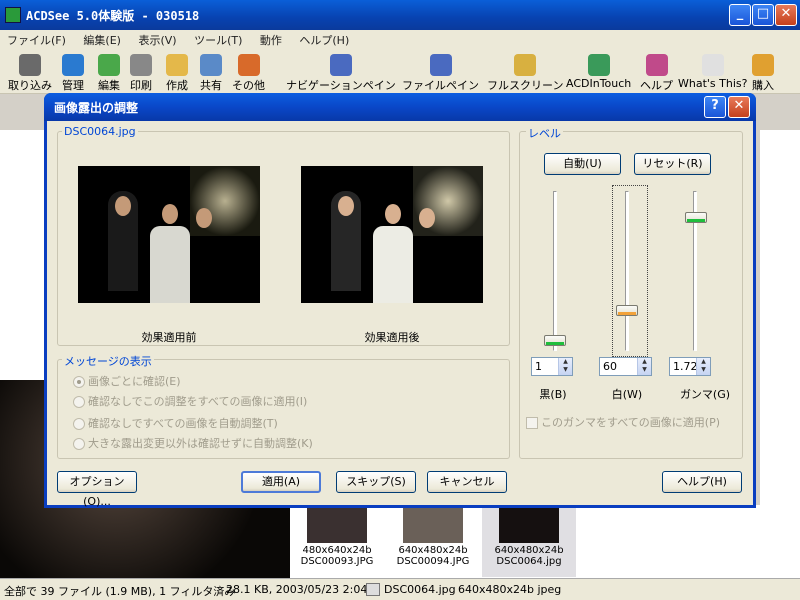  What do you see at coordinates (175, 423) in the screenshot?
I see `radio-auto-adjust-all: 確認なしですべての画像を自動調整(T)` at bounding box center [175, 423].